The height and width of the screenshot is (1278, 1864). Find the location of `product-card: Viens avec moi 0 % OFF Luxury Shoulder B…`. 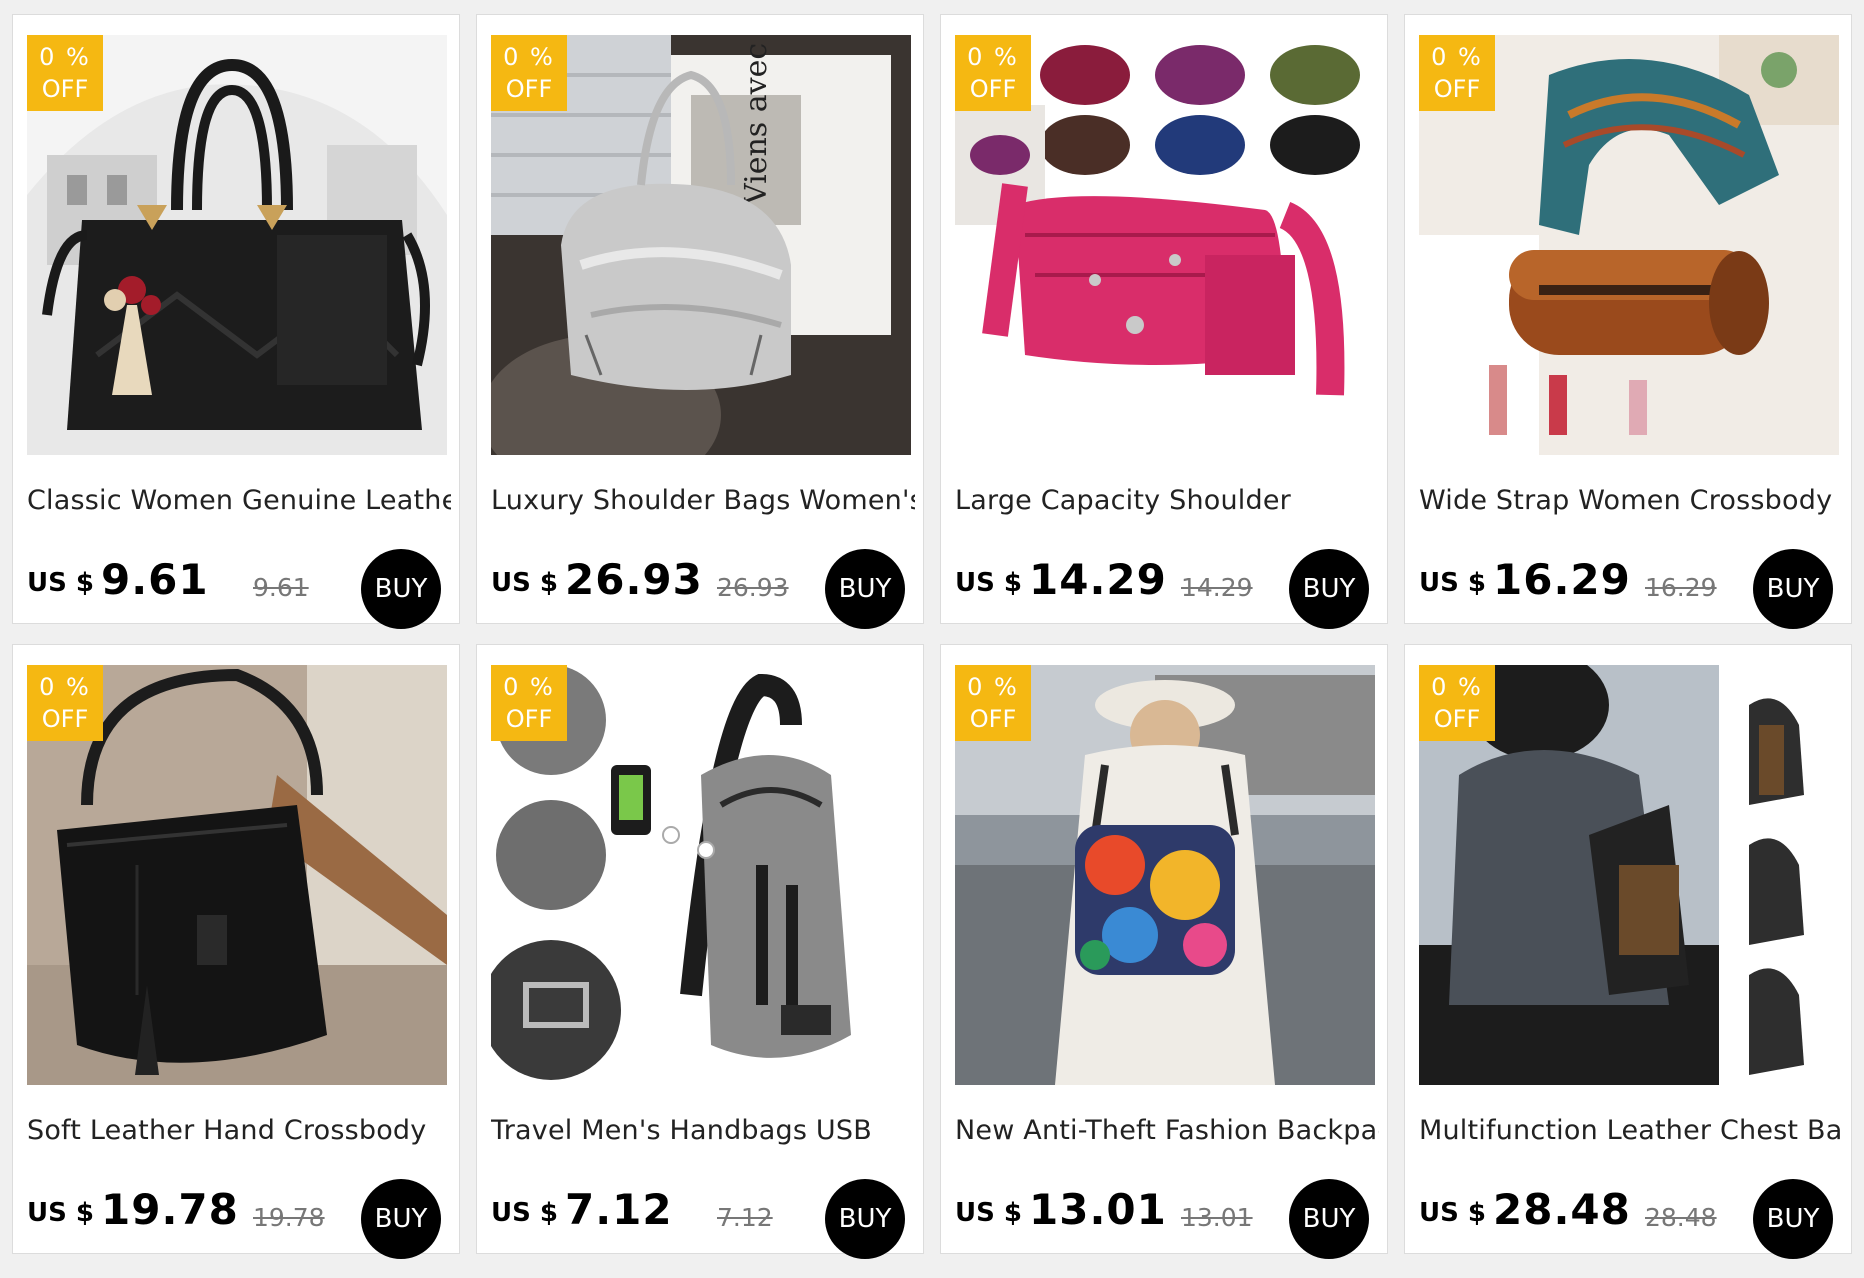

product-card: Viens avec moi 0 % OFF Luxury Shoulder B… is located at coordinates (700, 321).